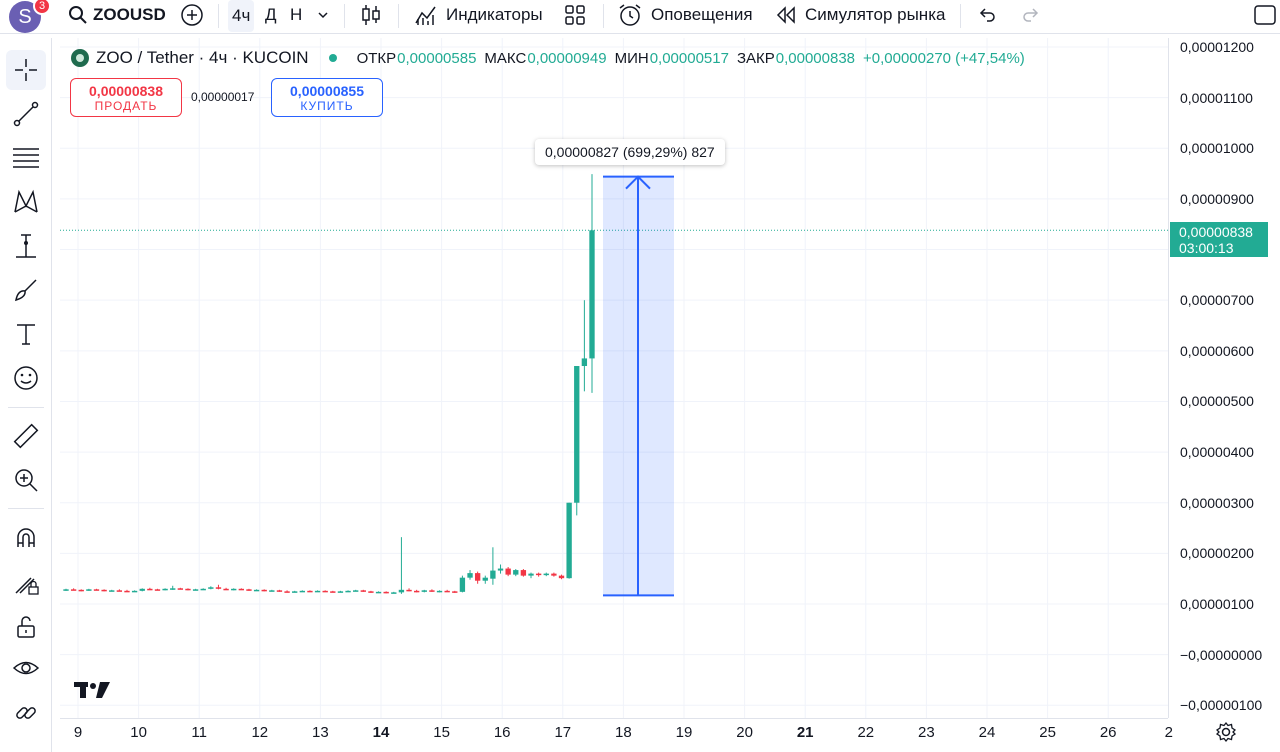 The width and height of the screenshot is (1280, 752). I want to click on stay-in-drawing-mode, so click(26, 583).